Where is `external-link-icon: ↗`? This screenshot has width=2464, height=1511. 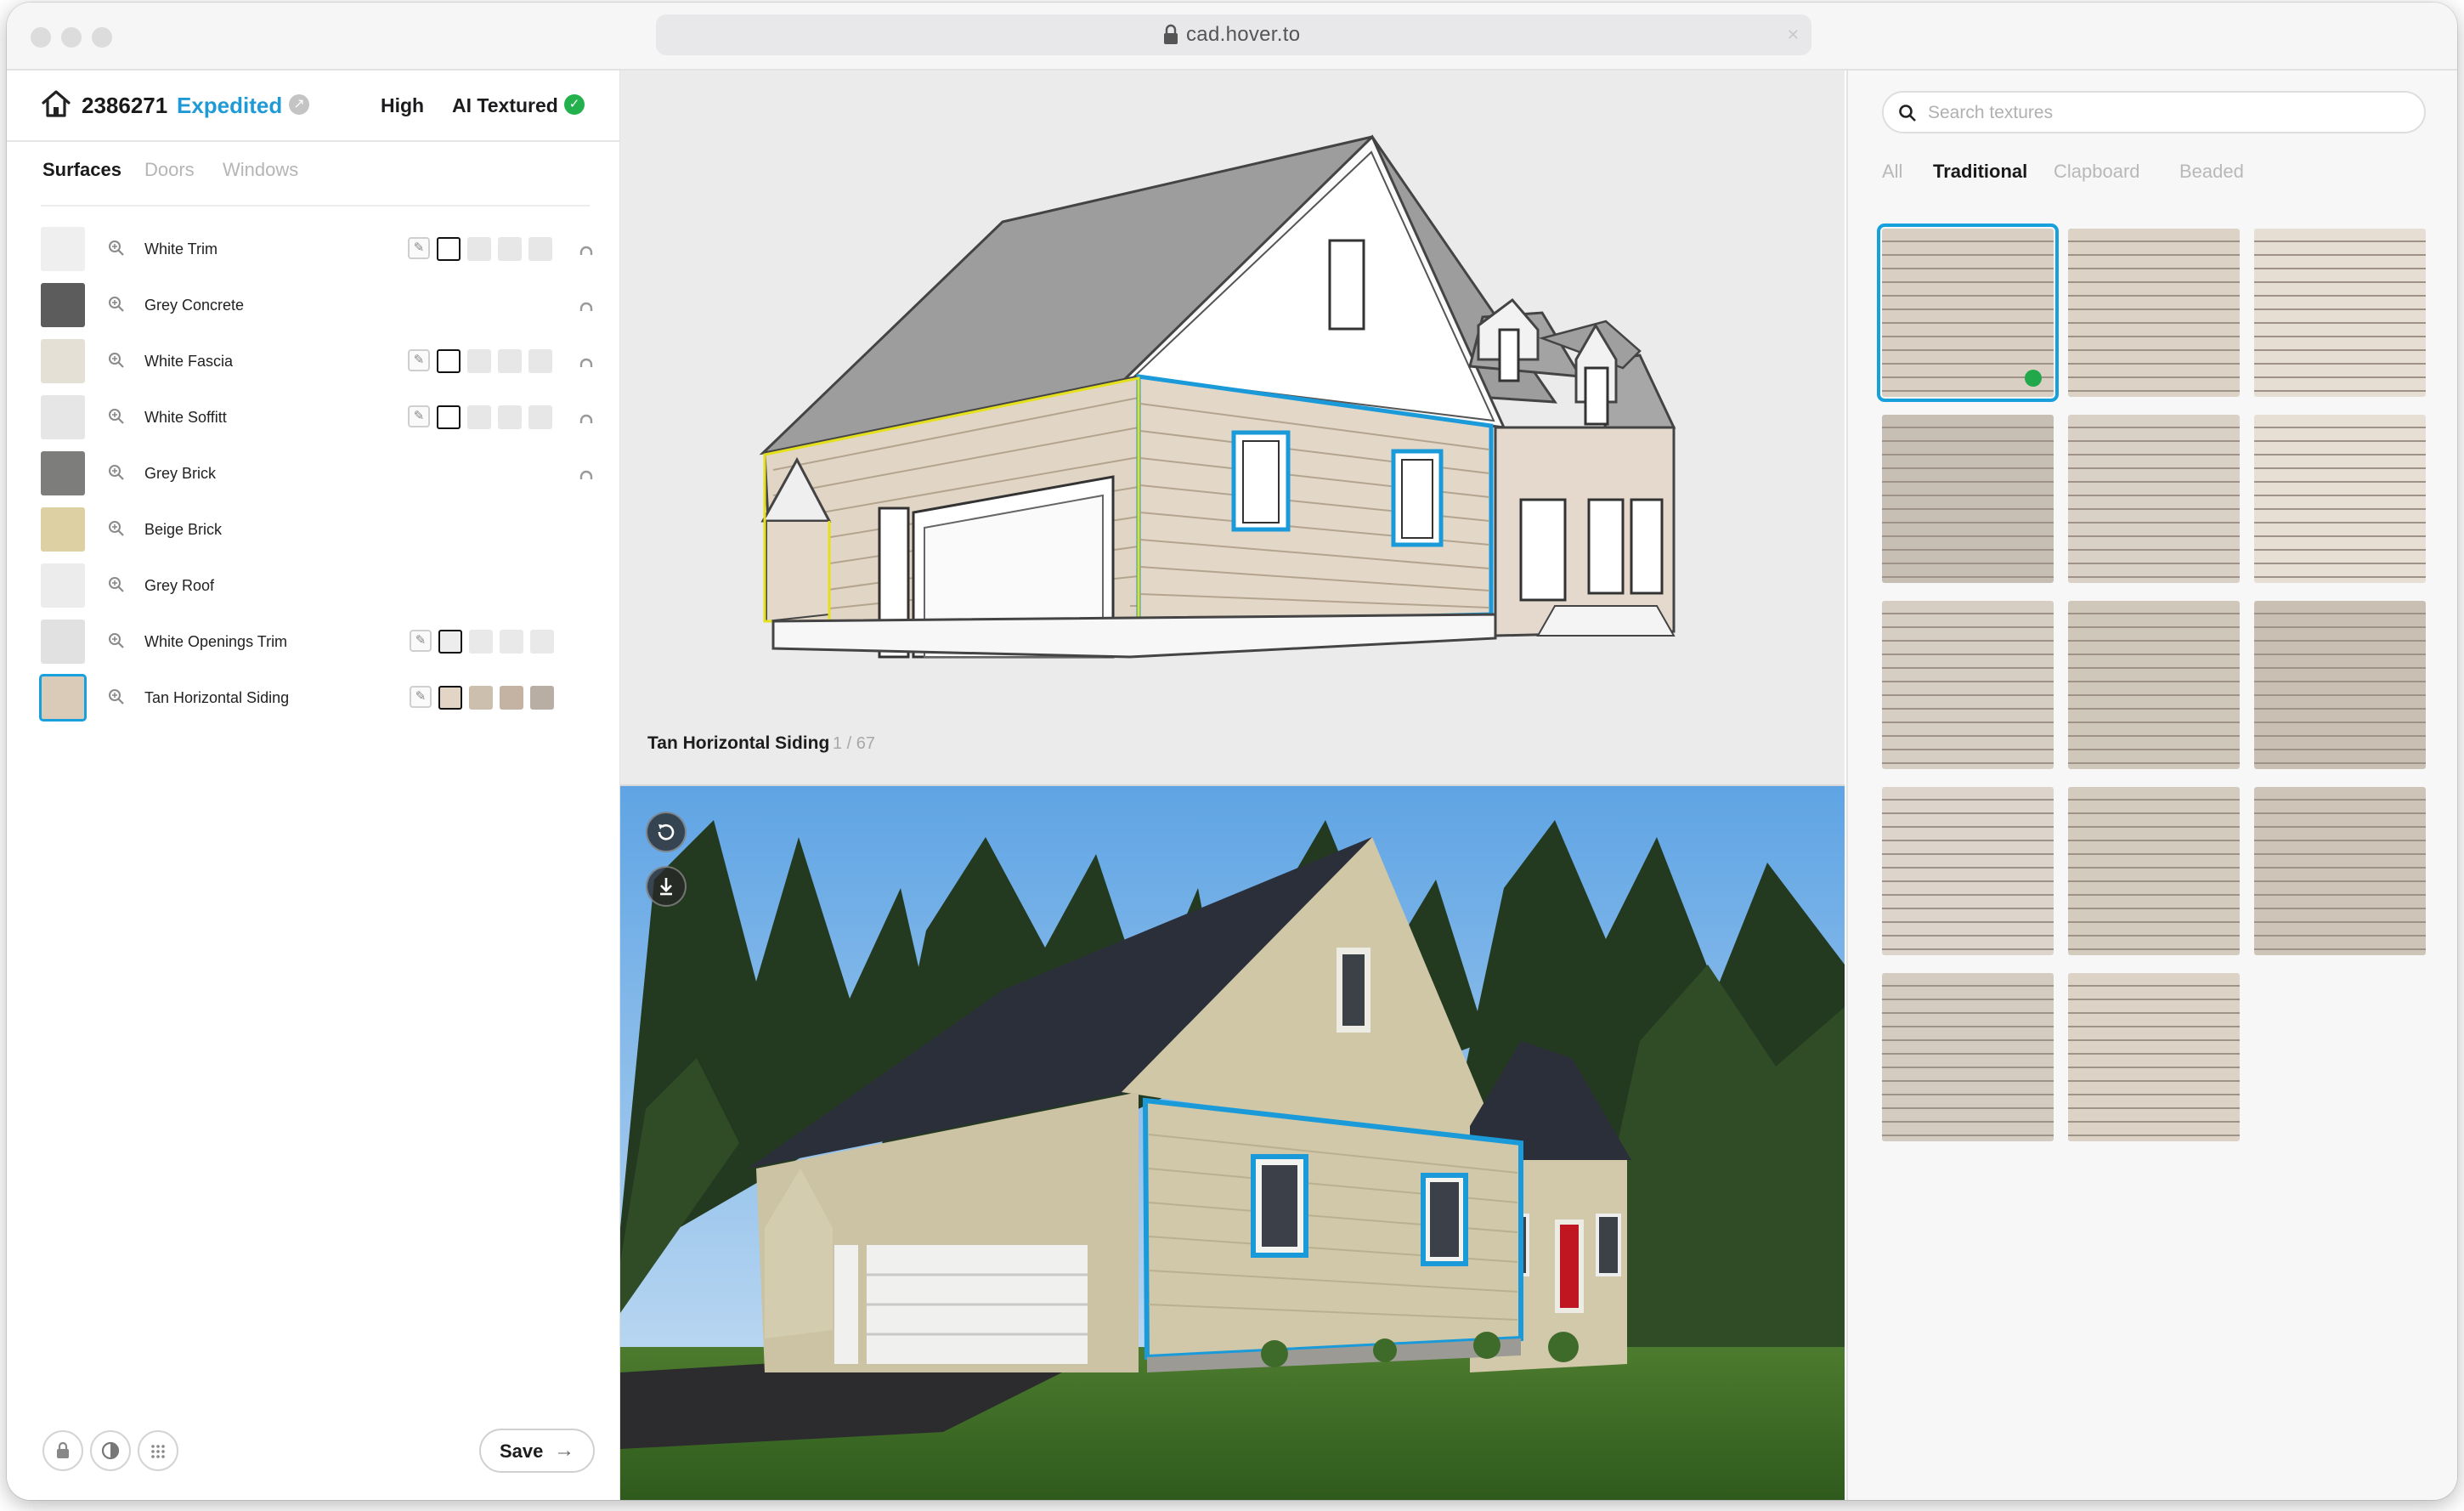
external-link-icon: ↗ is located at coordinates (299, 104).